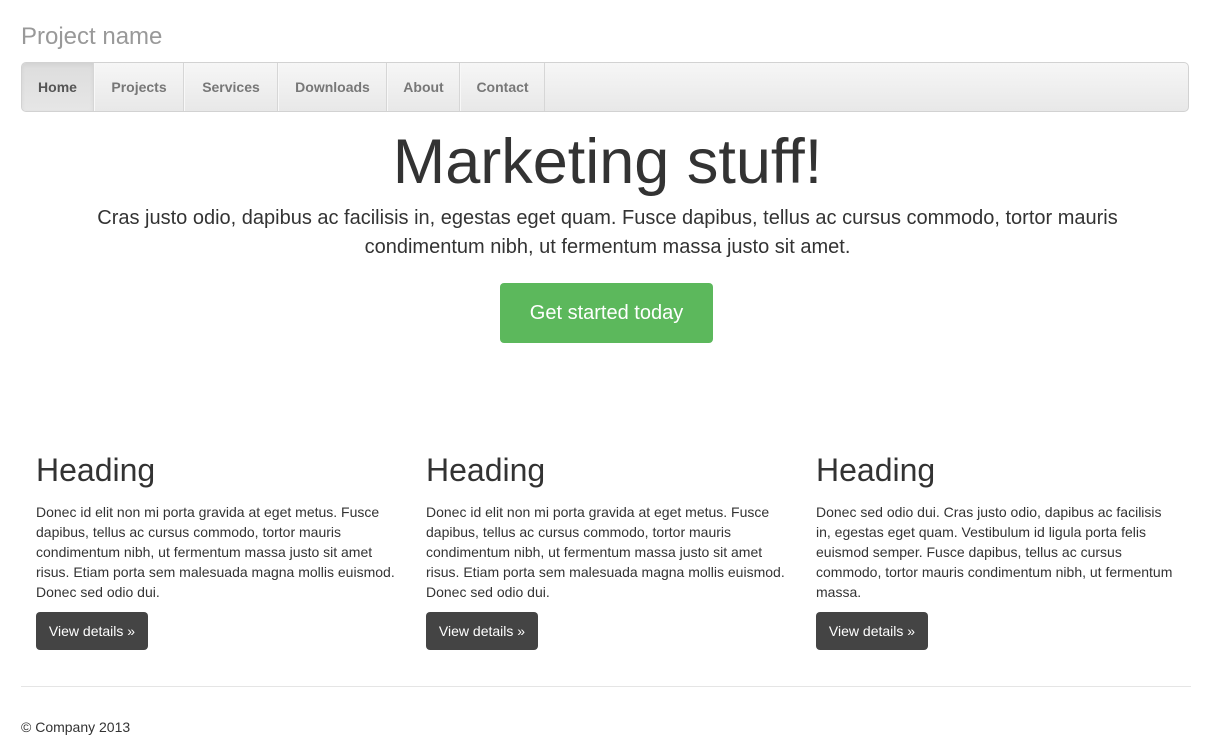 The image size is (1215, 752). What do you see at coordinates (76, 727) in the screenshot?
I see `footer-copyright: © Company 2013` at bounding box center [76, 727].